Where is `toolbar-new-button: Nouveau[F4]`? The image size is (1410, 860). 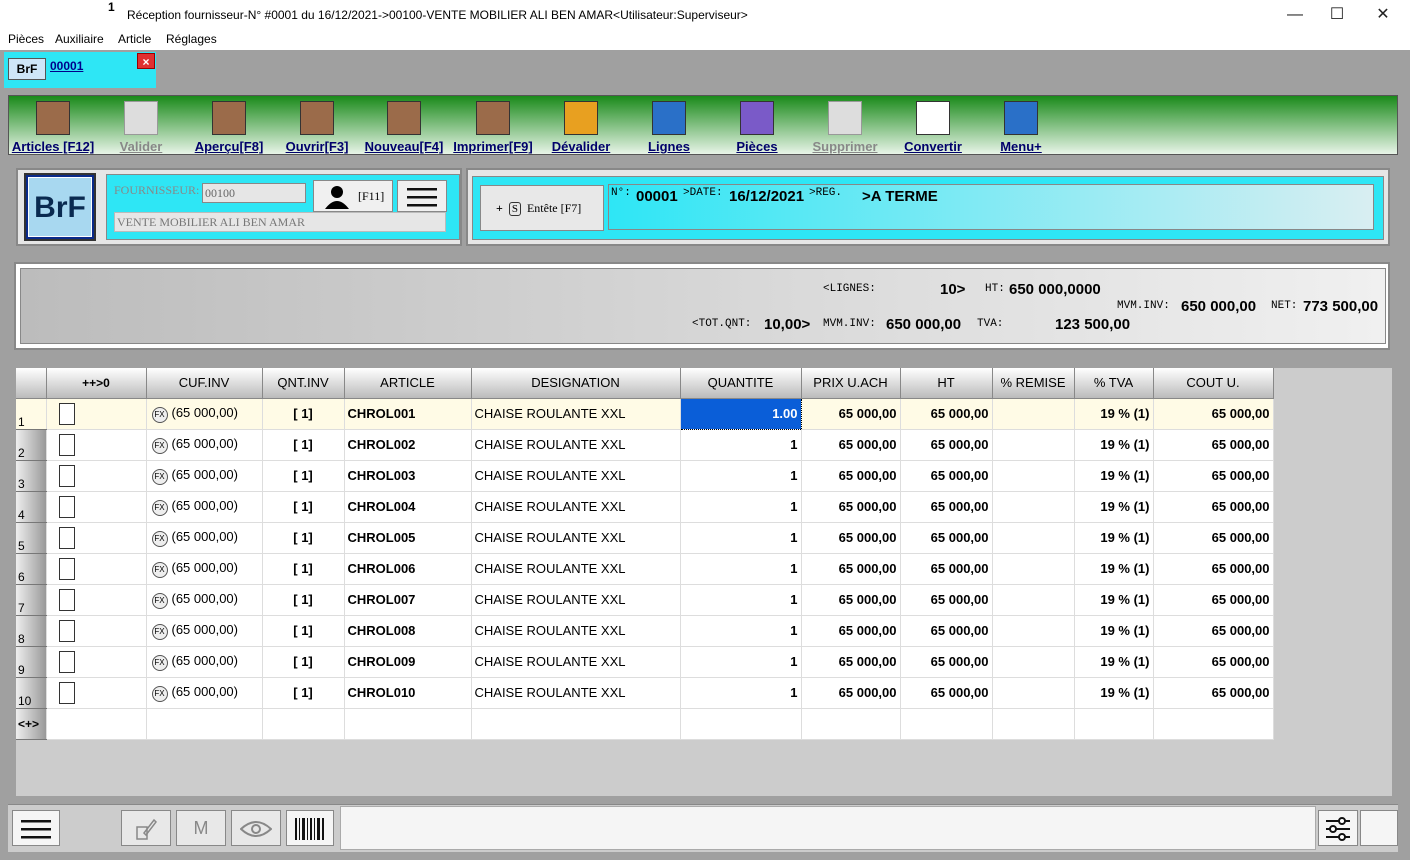
toolbar-new-button: Nouveau[F4] is located at coordinates (404, 126).